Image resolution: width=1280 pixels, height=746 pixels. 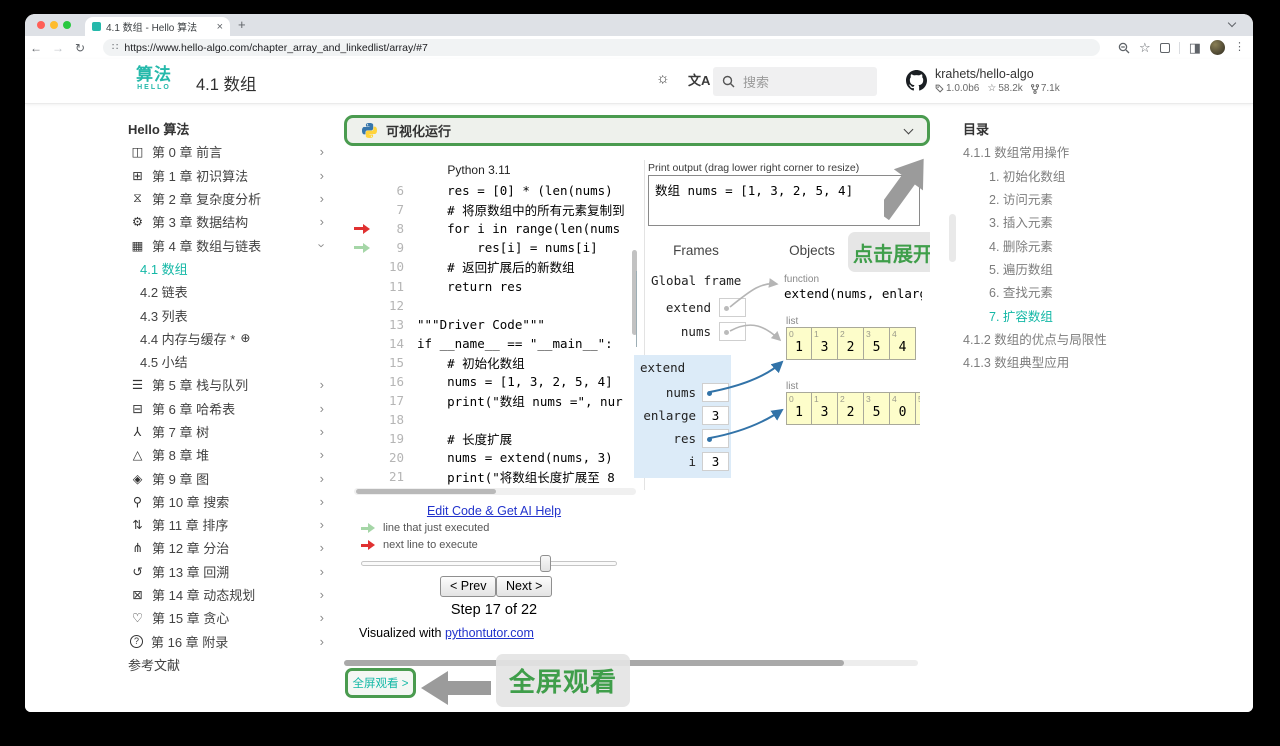 I want to click on code-hscrollbar, so click(x=495, y=491).